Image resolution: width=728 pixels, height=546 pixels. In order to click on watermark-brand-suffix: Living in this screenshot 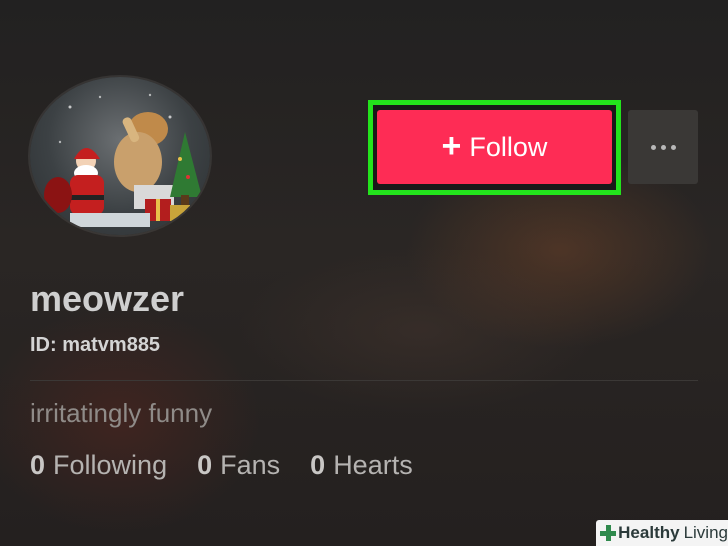, I will do `click(705, 532)`.